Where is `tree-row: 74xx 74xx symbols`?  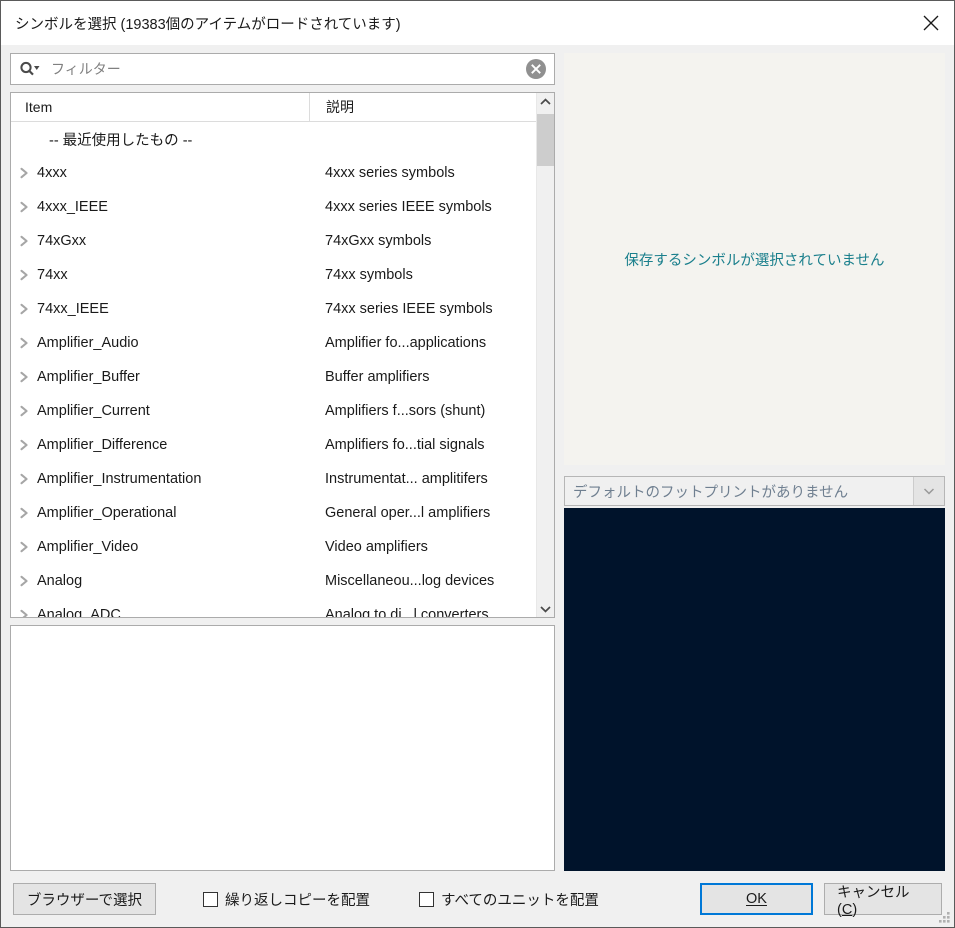 tree-row: 74xx 74xx symbols is located at coordinates (273, 275).